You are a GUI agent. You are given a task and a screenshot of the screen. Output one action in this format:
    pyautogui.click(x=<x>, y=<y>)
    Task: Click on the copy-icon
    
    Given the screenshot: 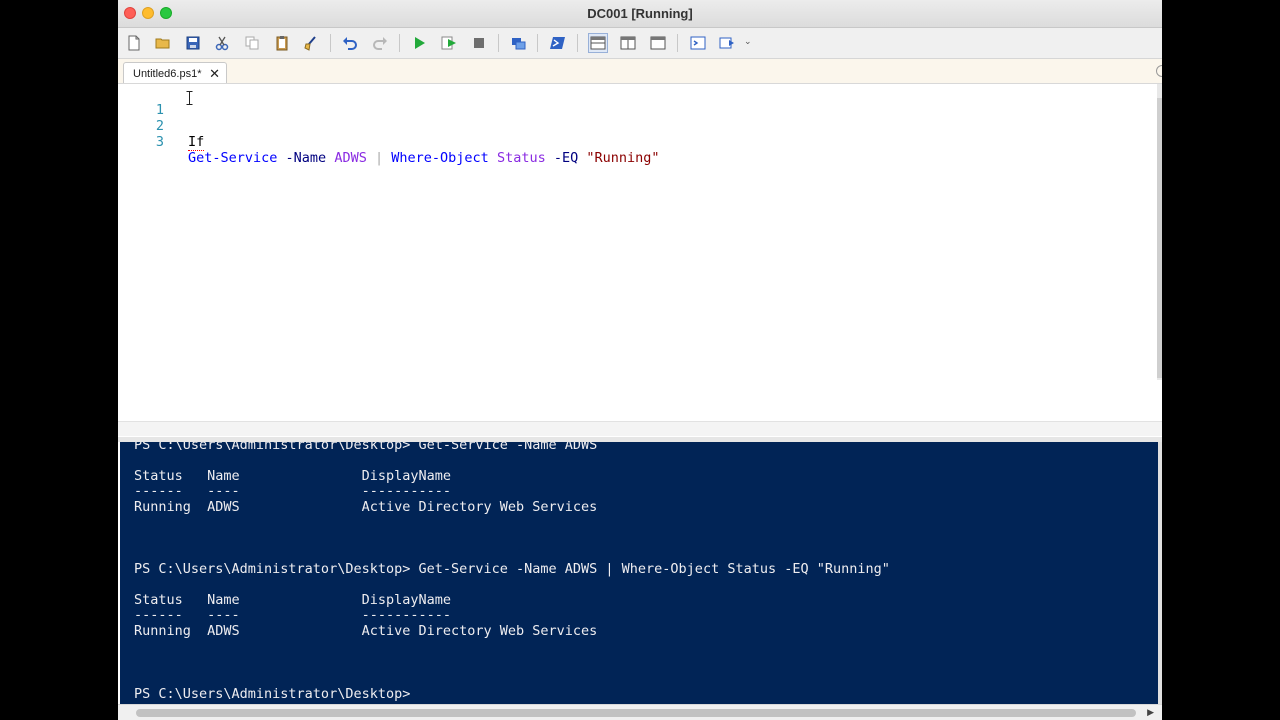 What is the action you would take?
    pyautogui.click(x=252, y=43)
    